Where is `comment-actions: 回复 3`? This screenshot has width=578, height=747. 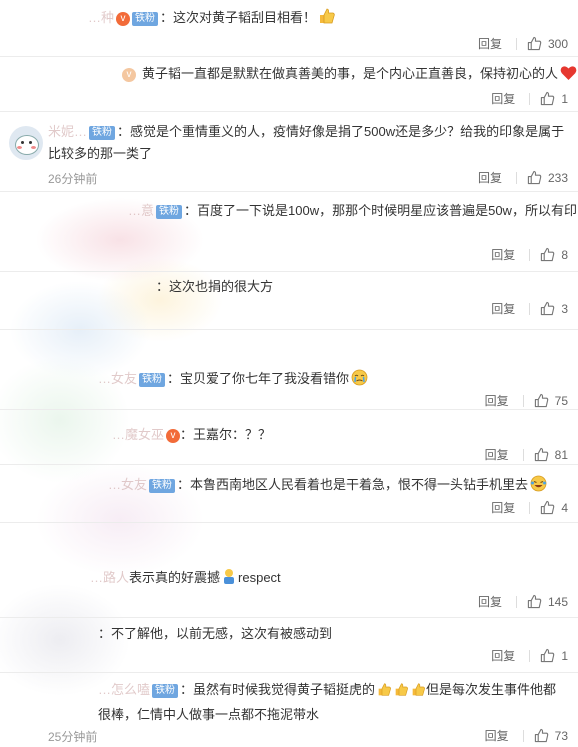
comment-actions: 回复 3 is located at coordinates (529, 309).